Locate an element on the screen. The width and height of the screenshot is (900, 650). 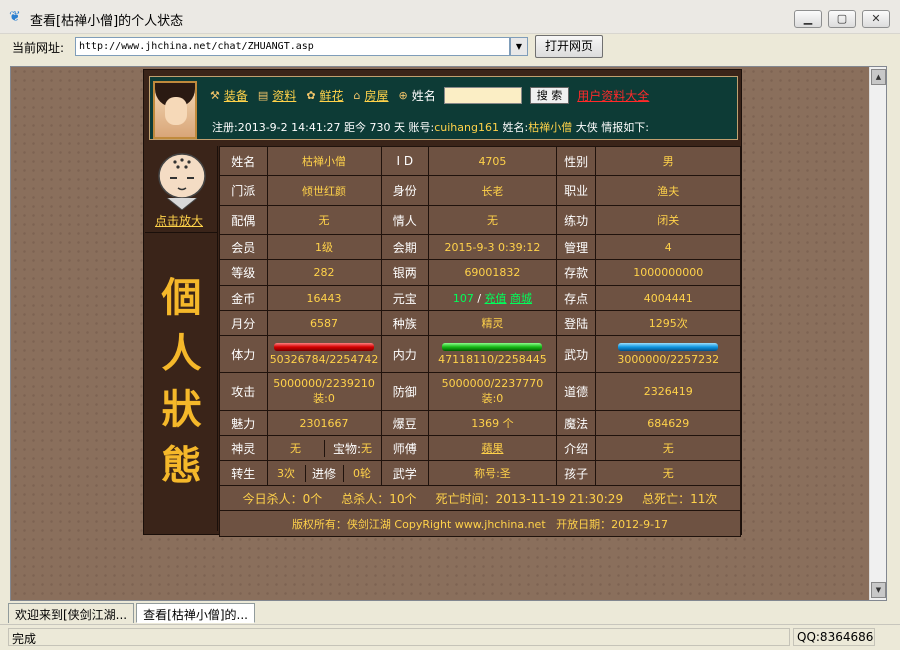
attack-text: 5000000/2239210 is located at coordinates (324, 383).